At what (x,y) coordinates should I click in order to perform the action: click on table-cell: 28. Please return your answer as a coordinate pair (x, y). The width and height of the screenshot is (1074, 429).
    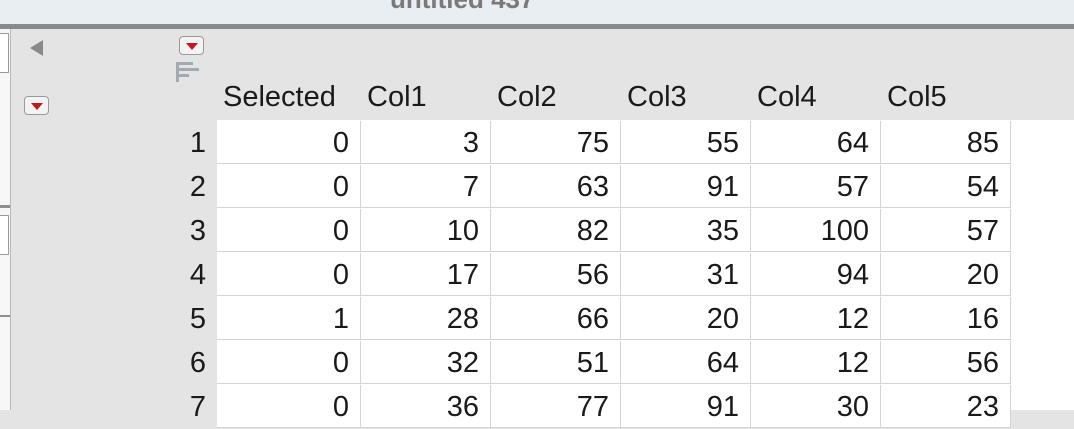
    Looking at the image, I should click on (426, 318).